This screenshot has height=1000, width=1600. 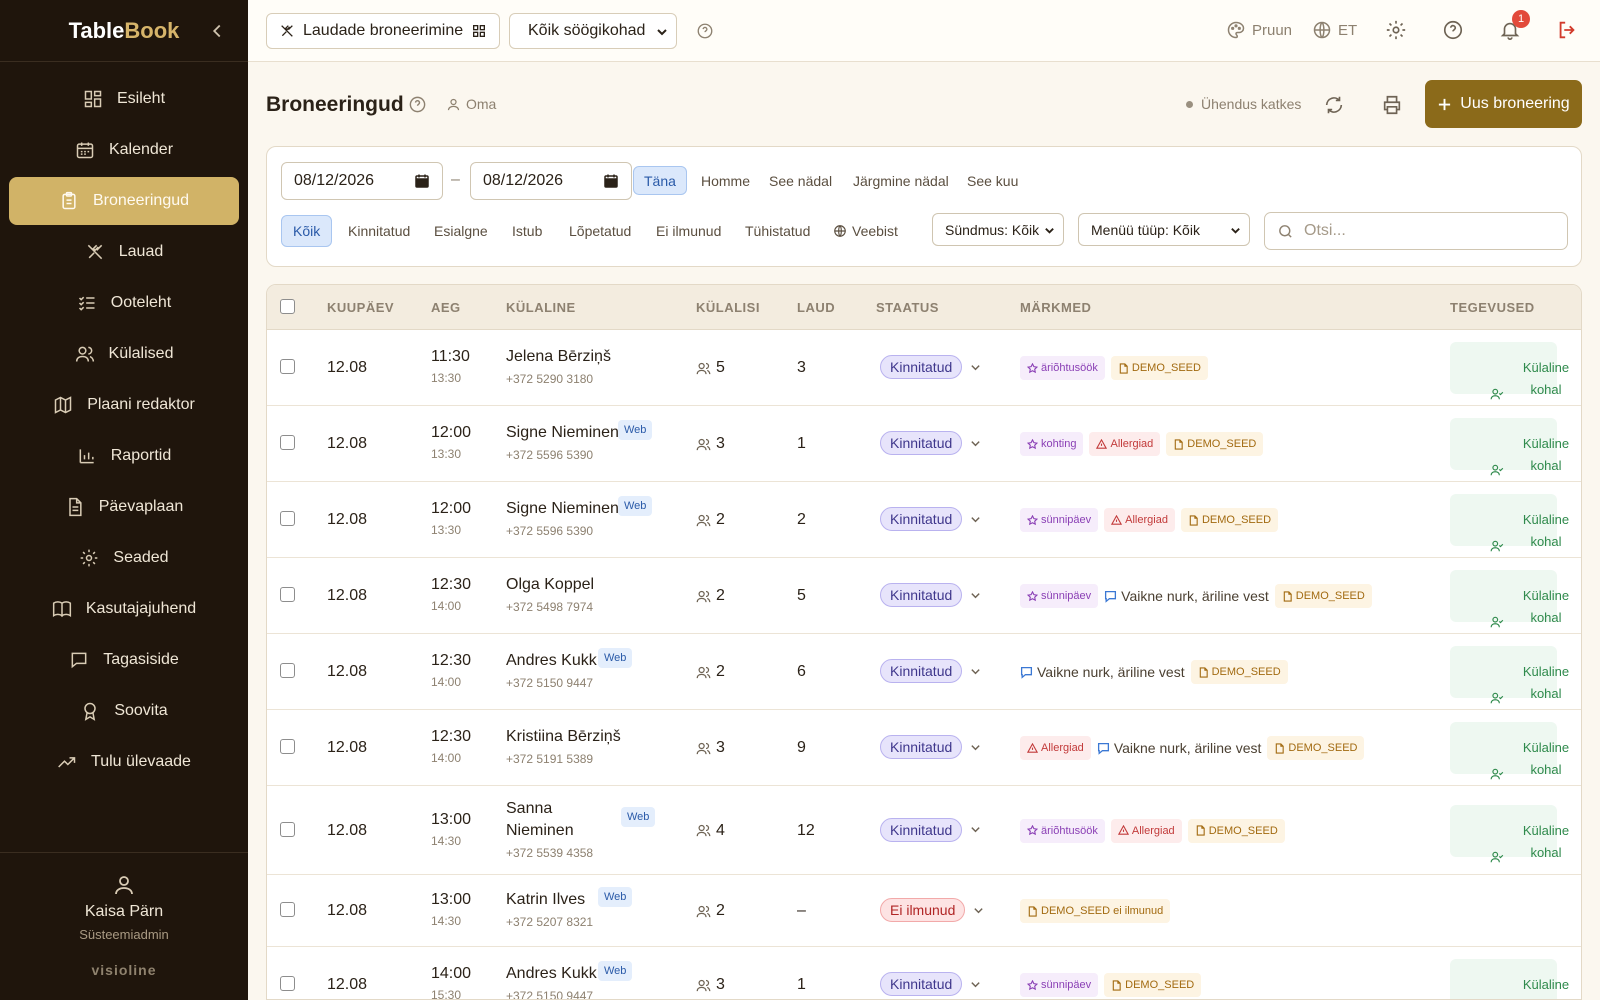 What do you see at coordinates (379, 231) in the screenshot?
I see `status-tab-1: Kinnitatud` at bounding box center [379, 231].